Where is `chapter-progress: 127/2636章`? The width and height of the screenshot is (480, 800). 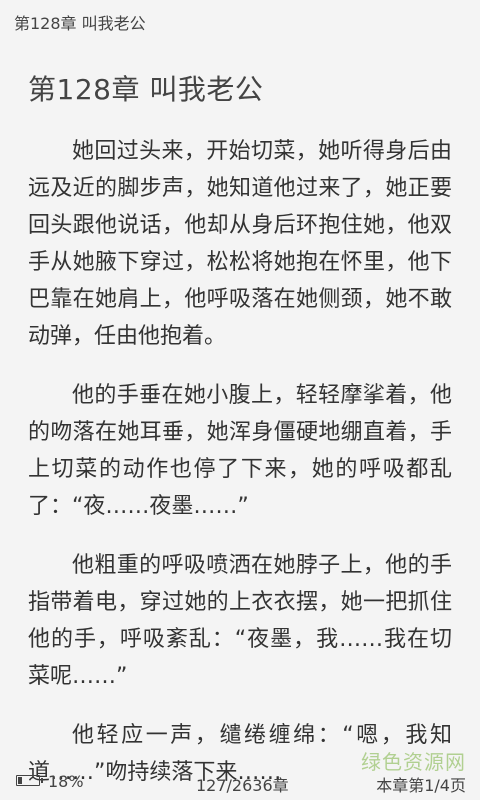 chapter-progress: 127/2636章 is located at coordinates (242, 785).